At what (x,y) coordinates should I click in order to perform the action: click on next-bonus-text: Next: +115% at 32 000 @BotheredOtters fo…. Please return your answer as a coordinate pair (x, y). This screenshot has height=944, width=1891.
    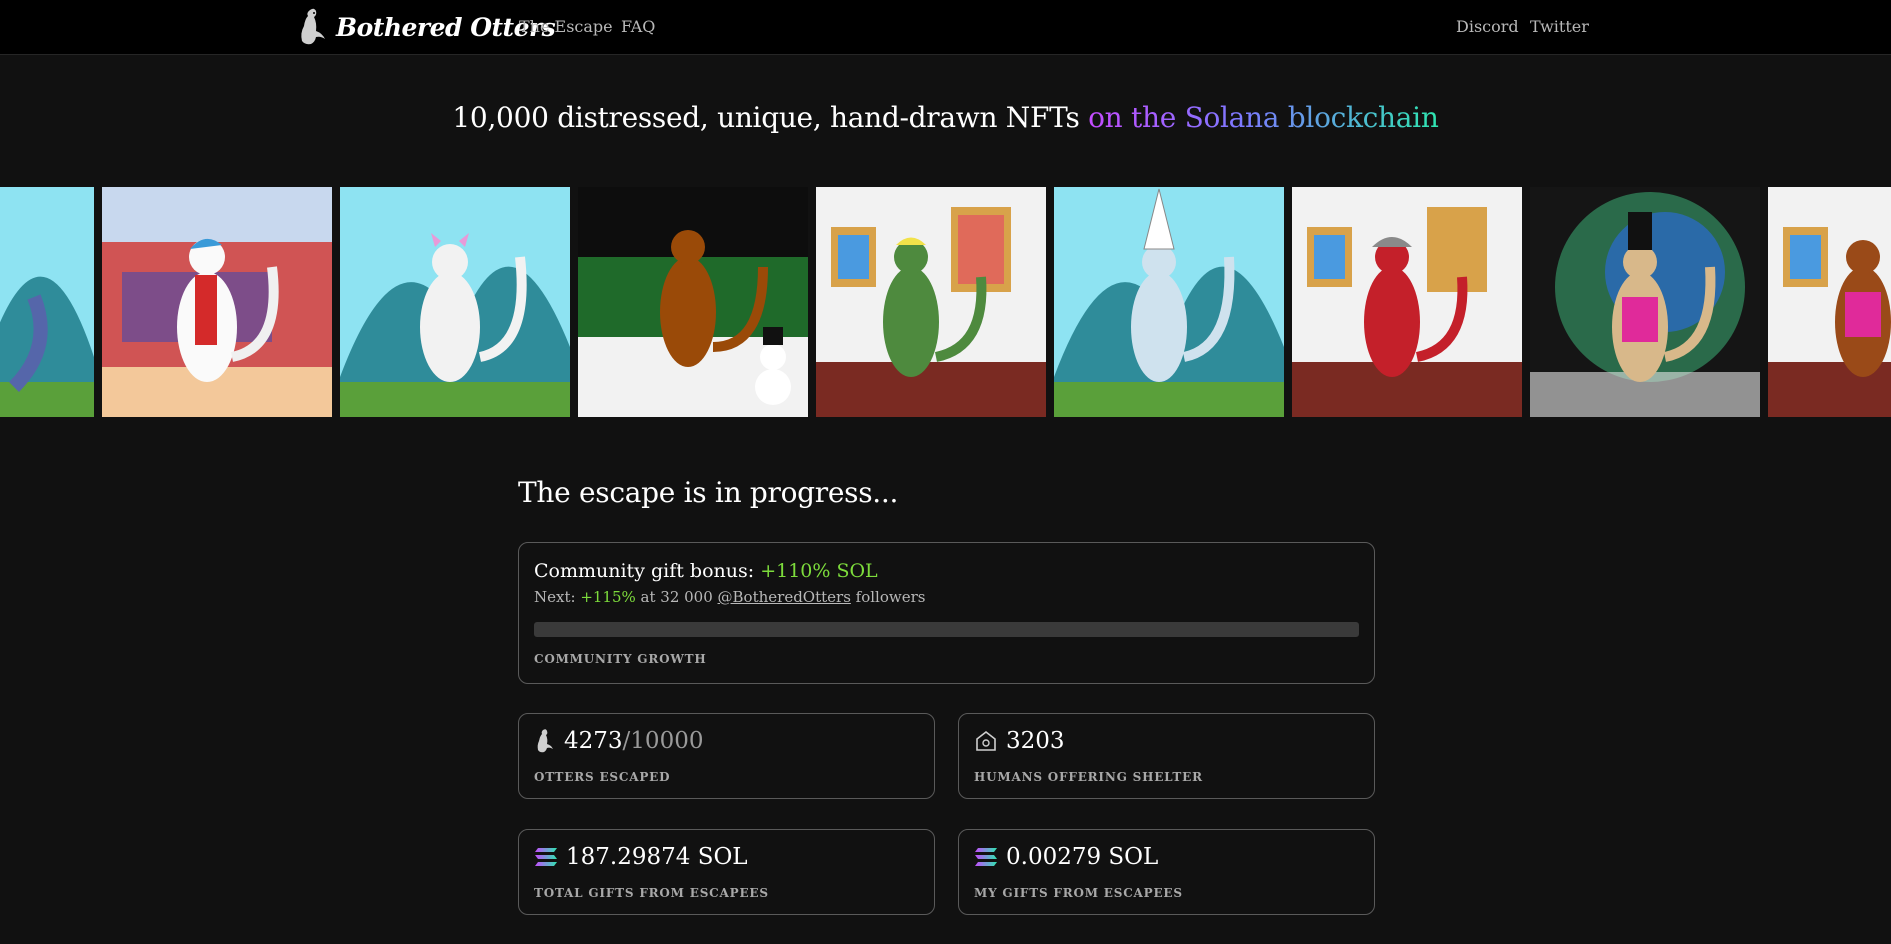
    Looking at the image, I should click on (729, 597).